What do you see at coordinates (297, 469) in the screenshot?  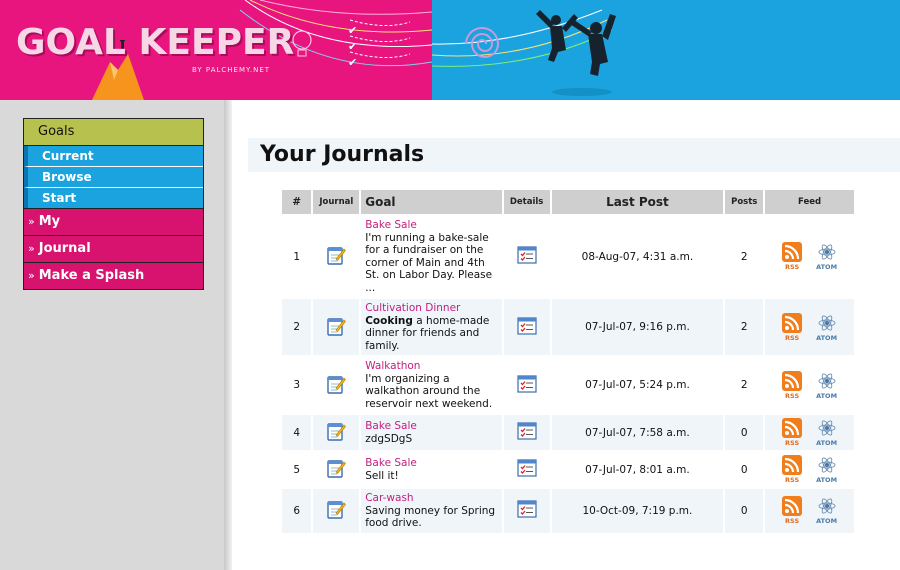 I see `row-number: 5` at bounding box center [297, 469].